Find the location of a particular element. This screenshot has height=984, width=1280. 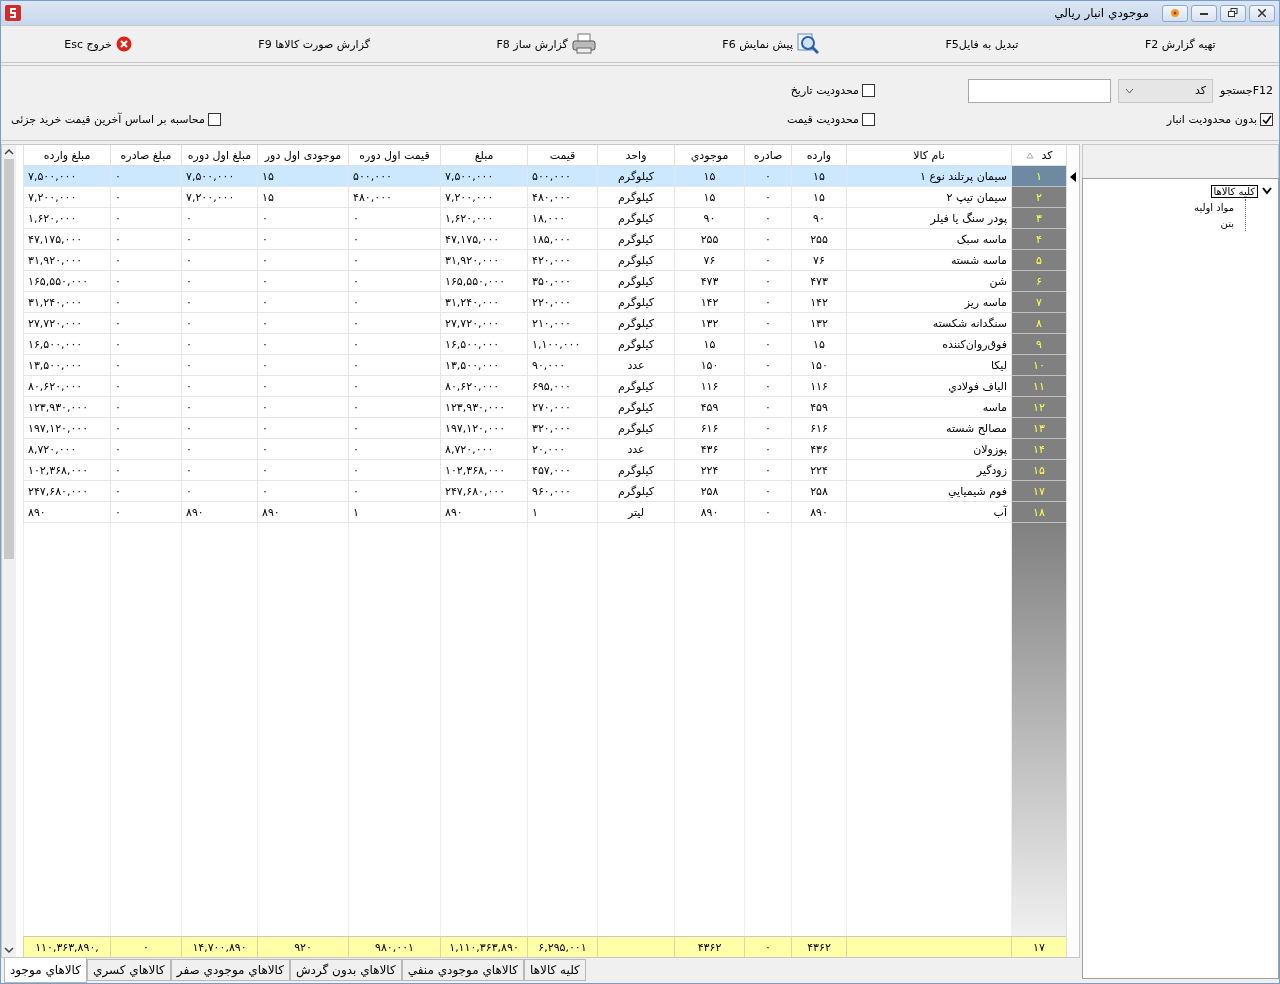

table-row: ۵ ماسه شسته ۷۶ ۰ ۷۶ کیلوگرم ۴۲۰,۰۰۰ ۳۱,۹۲۰,۰۰۰ ۰ ۰ ۰ ۰ ۳۱,۹۲۰,۰۰۰ is located at coordinates (544, 260).